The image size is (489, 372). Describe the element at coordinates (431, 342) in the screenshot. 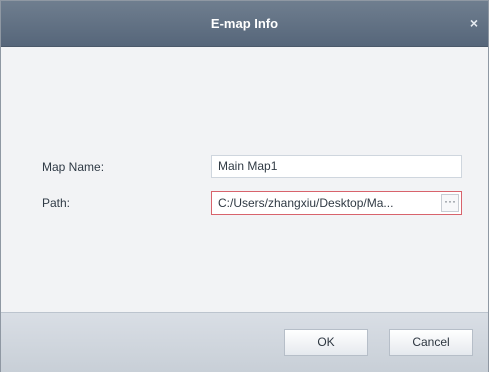

I see `cancel-button: Cancel` at that location.